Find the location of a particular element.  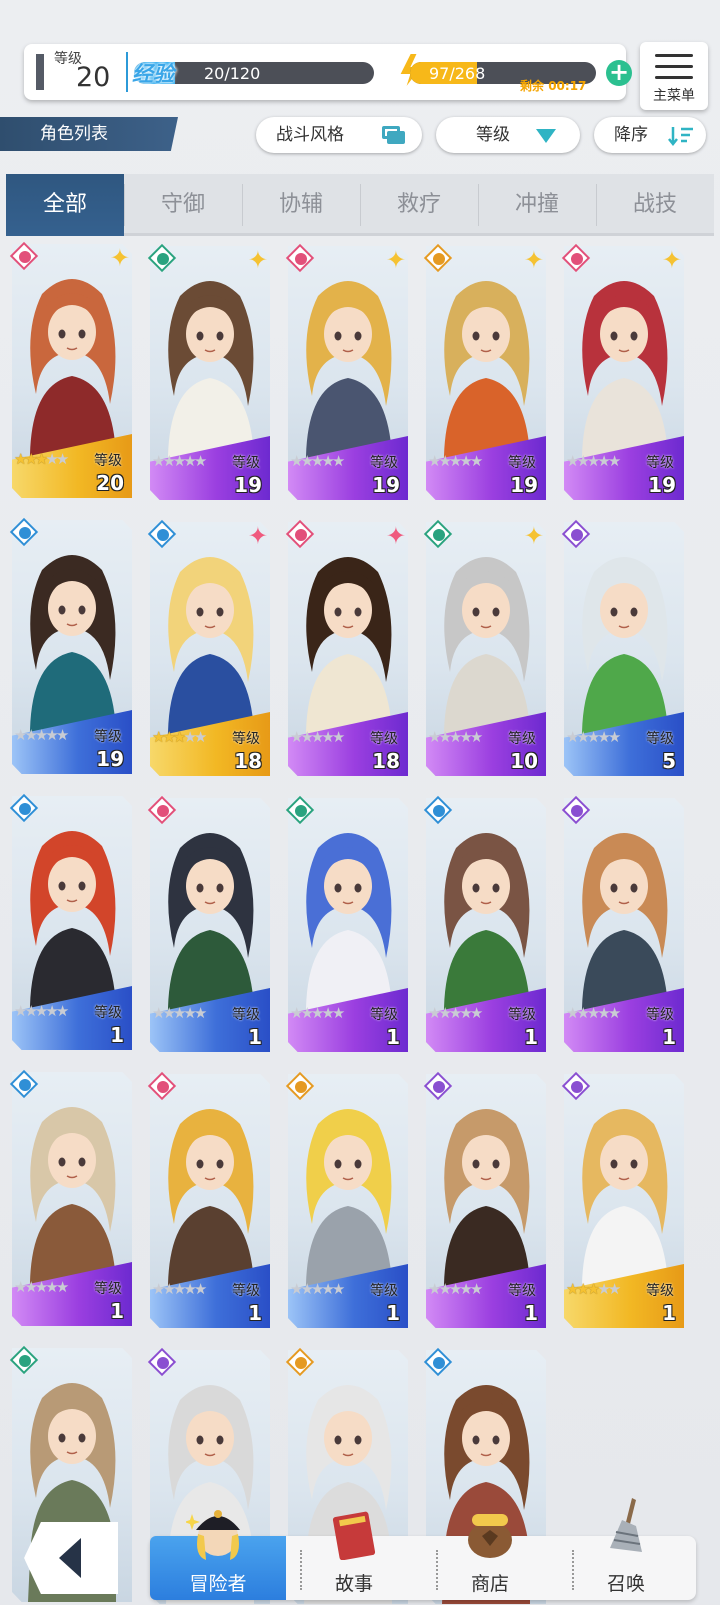

level-stripe is located at coordinates (40, 72).